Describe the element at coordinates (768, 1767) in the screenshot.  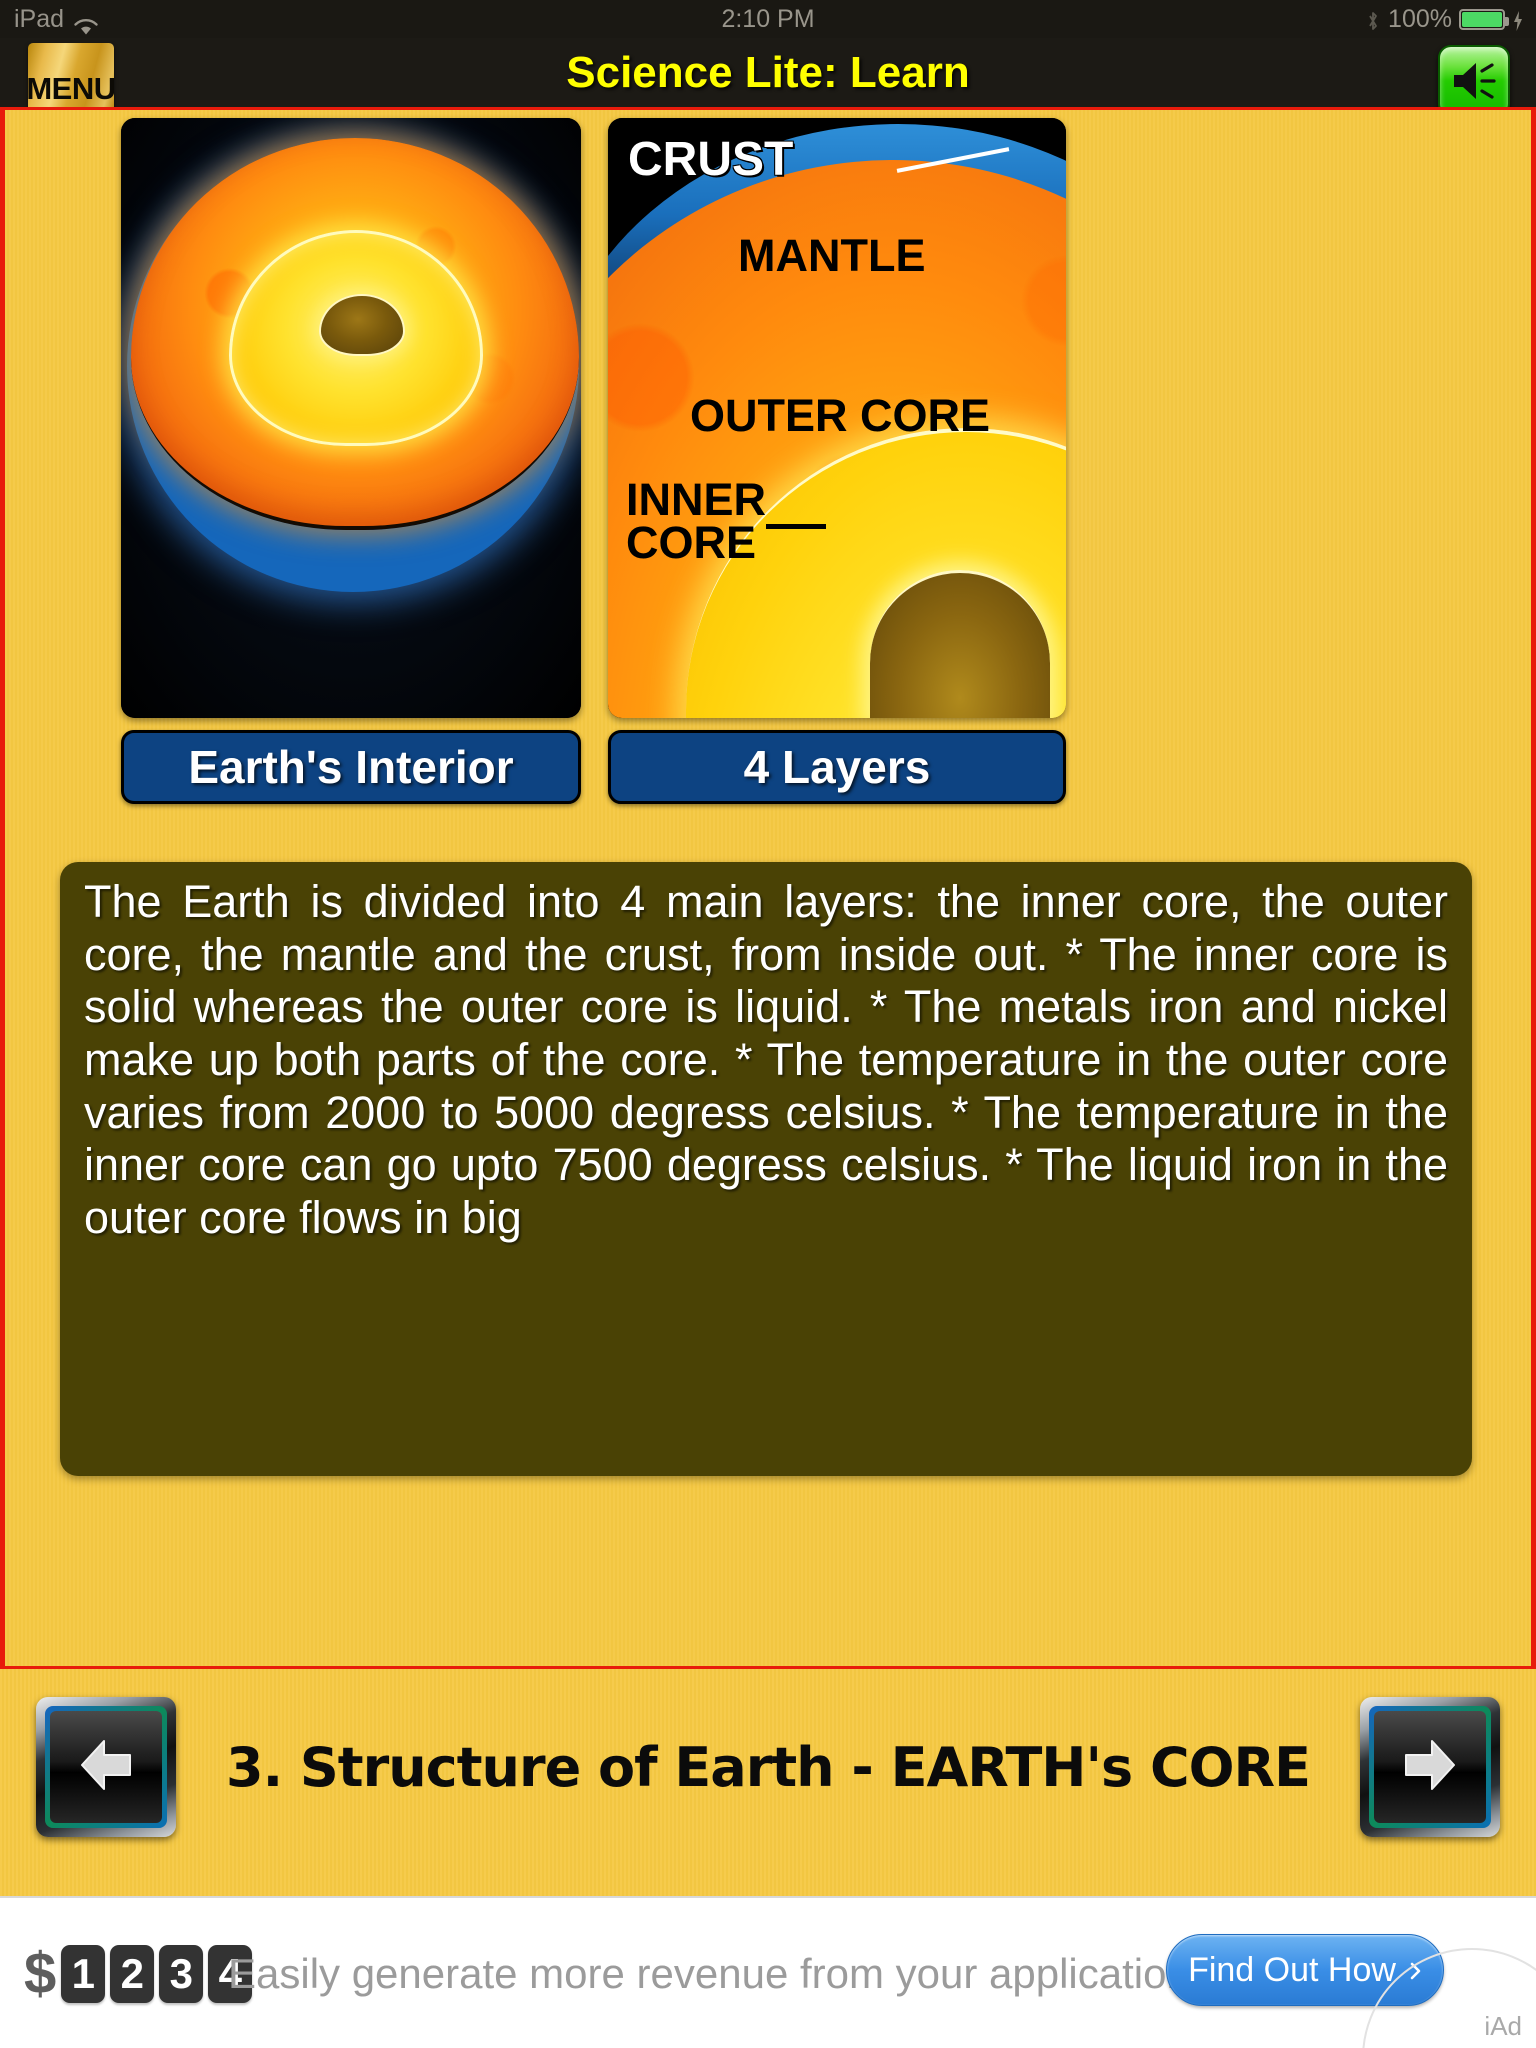
I see `lesson-page-title: 3. Structure of Earth - EARTH's CORE` at that location.